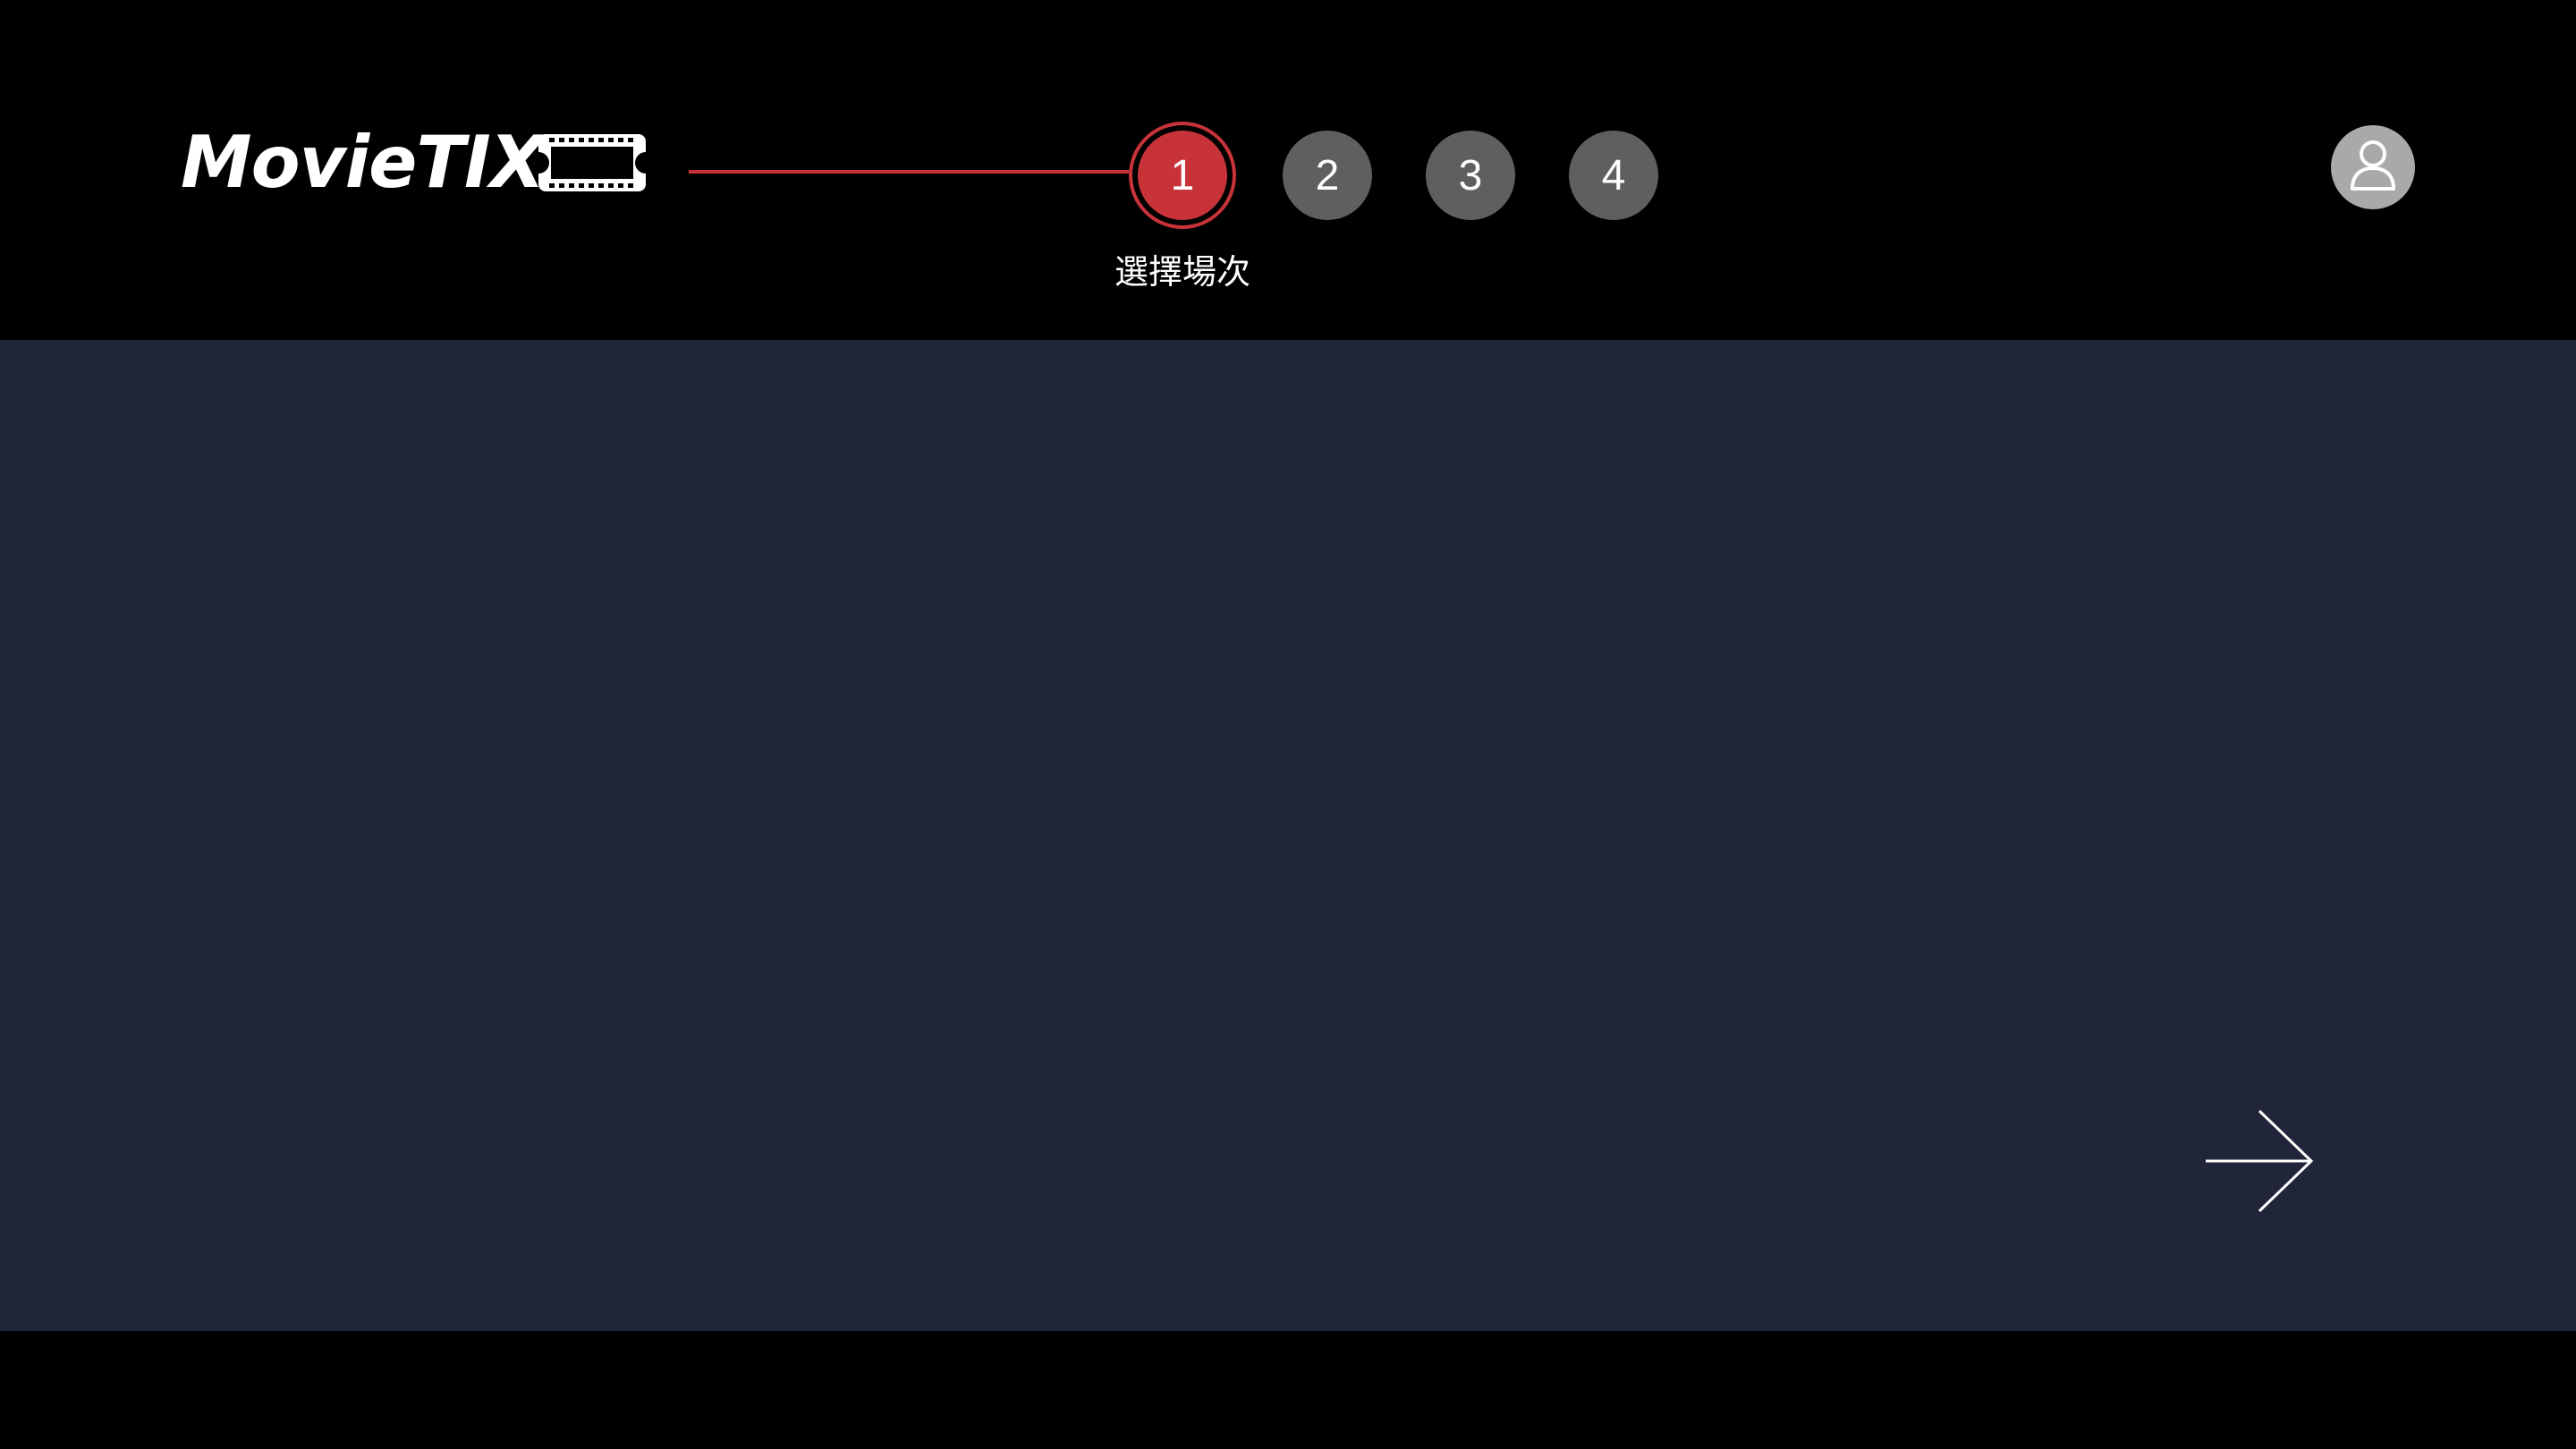  I want to click on user-icon, so click(2373, 168).